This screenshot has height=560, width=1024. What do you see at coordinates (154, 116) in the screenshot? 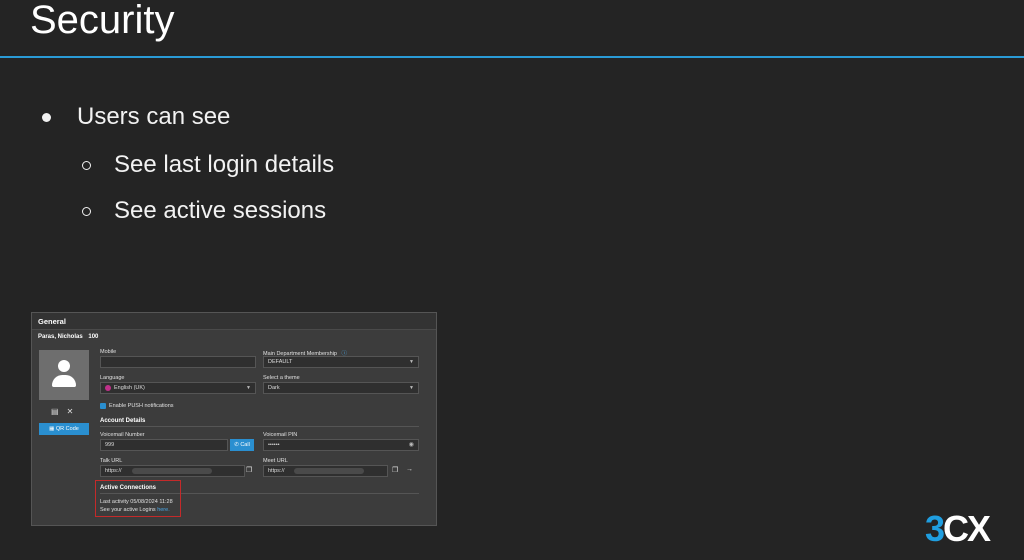
I see `bullet-text: Users can see` at bounding box center [154, 116].